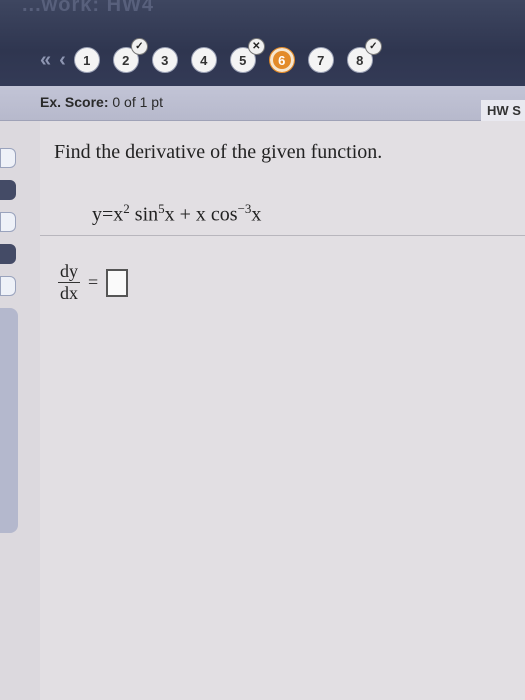 Image resolution: width=525 pixels, height=700 pixels. I want to click on term2-variable: x, so click(200, 214).